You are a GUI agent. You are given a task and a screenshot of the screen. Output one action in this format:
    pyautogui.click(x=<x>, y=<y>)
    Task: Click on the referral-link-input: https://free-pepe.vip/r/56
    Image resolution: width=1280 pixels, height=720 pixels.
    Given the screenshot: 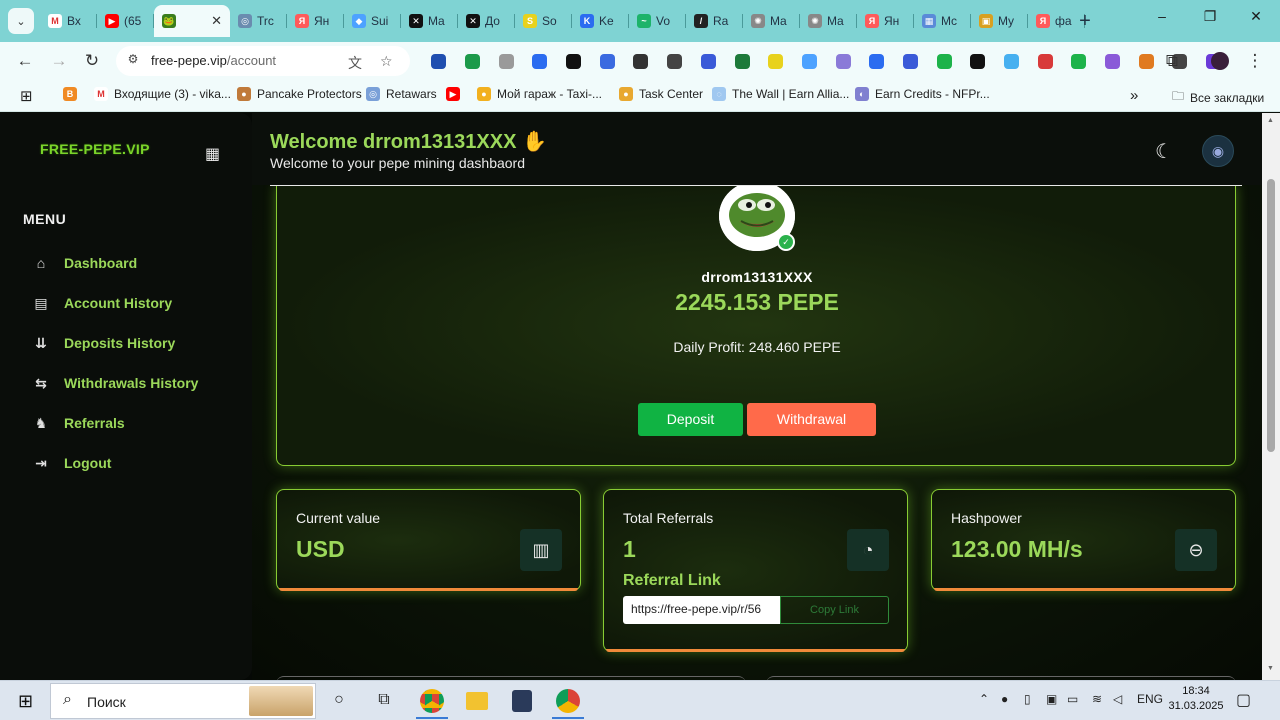 What is the action you would take?
    pyautogui.click(x=702, y=610)
    